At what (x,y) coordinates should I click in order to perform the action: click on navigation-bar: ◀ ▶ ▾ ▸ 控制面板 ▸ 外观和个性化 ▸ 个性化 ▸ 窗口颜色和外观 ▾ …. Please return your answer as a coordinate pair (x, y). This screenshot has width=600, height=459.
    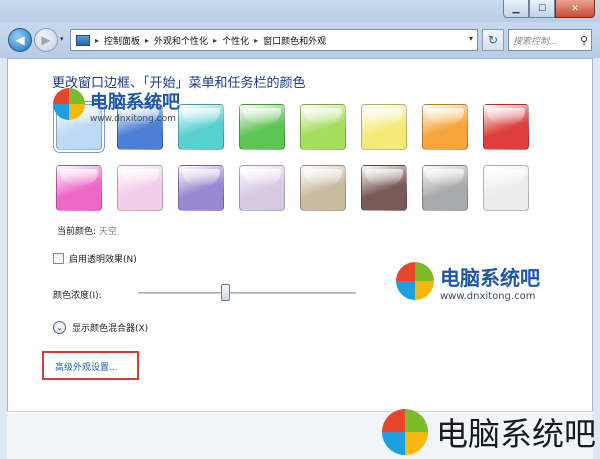
    Looking at the image, I should click on (300, 40).